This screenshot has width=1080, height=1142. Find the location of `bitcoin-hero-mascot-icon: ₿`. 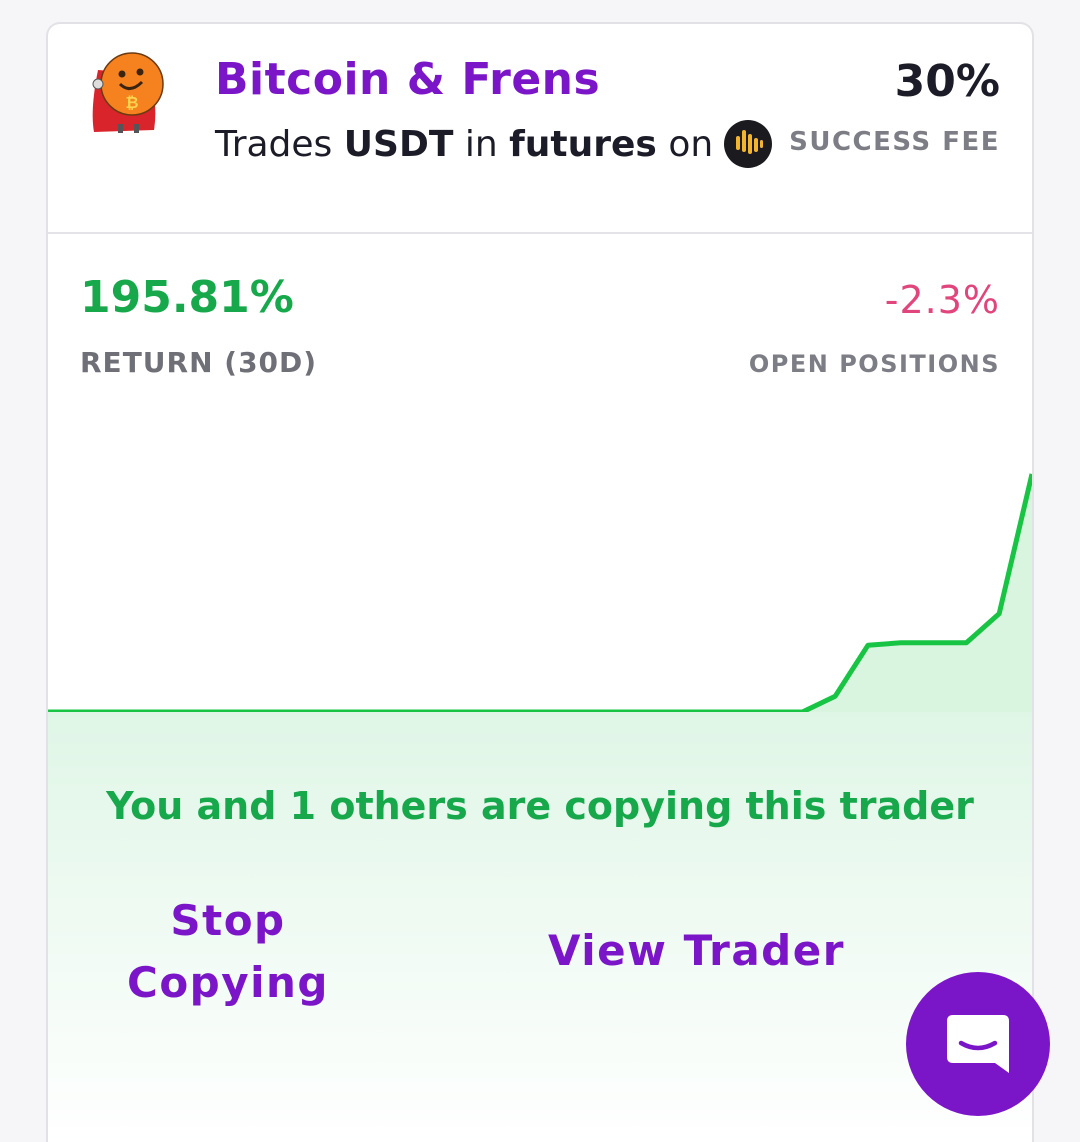

bitcoin-hero-mascot-icon: ₿ is located at coordinates (128, 92).